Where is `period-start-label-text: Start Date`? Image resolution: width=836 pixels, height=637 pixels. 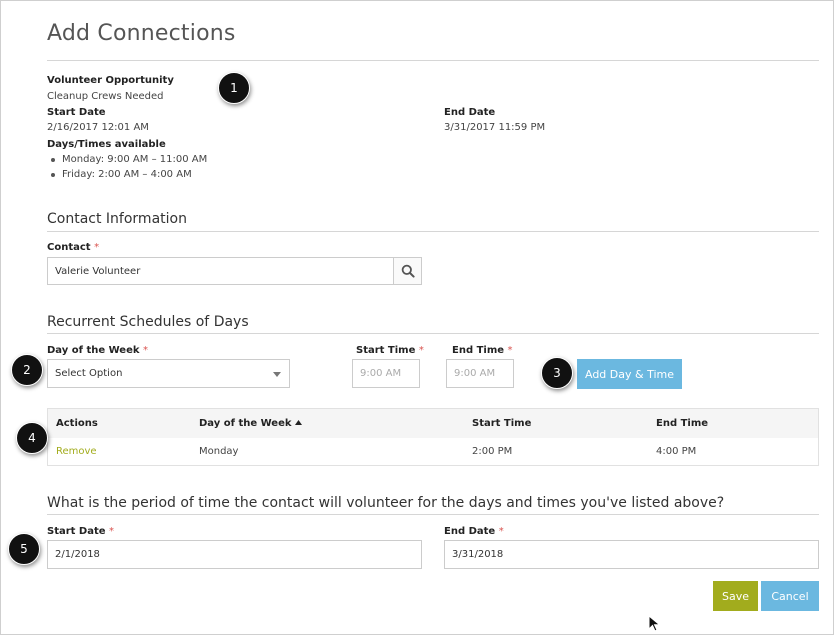
period-start-label-text: Start Date is located at coordinates (76, 531).